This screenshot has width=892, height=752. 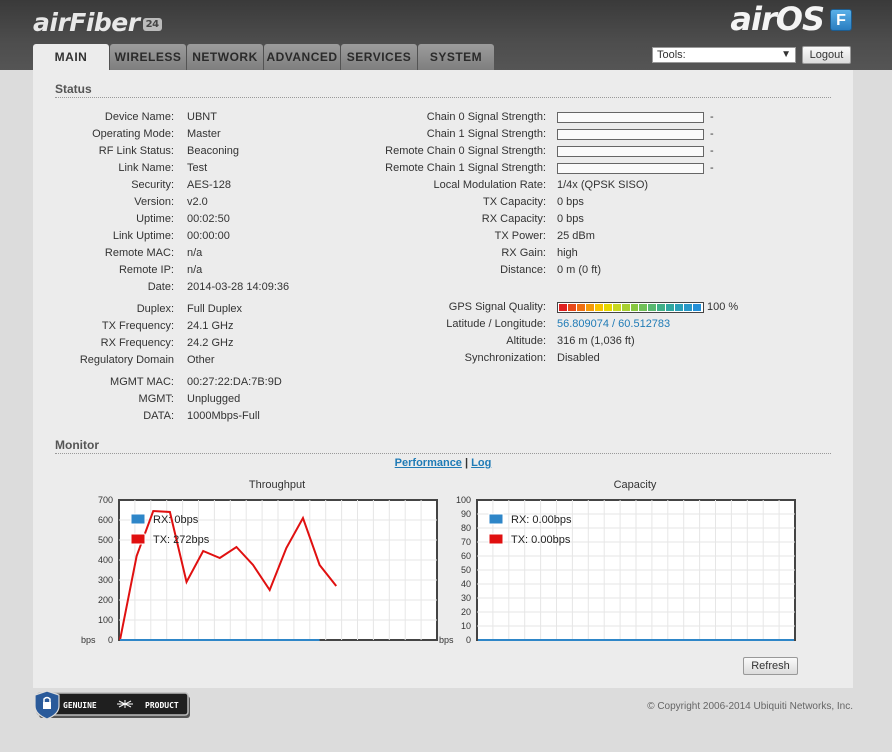 What do you see at coordinates (302, 57) in the screenshot?
I see `tab-advanced: ADVANCED` at bounding box center [302, 57].